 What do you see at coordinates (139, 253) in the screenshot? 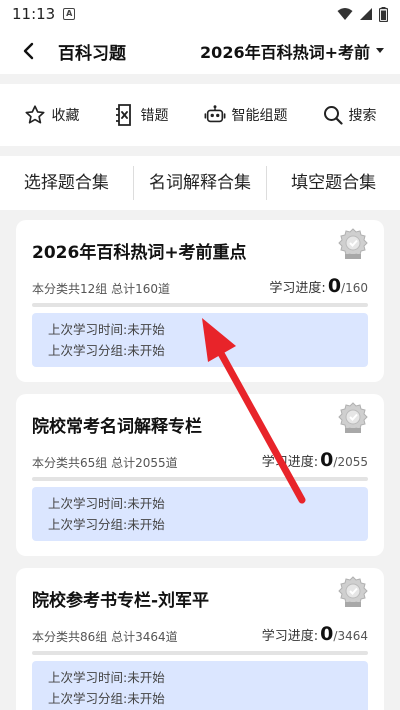
I see `card-title: 2026年百科热词+考前重点` at bounding box center [139, 253].